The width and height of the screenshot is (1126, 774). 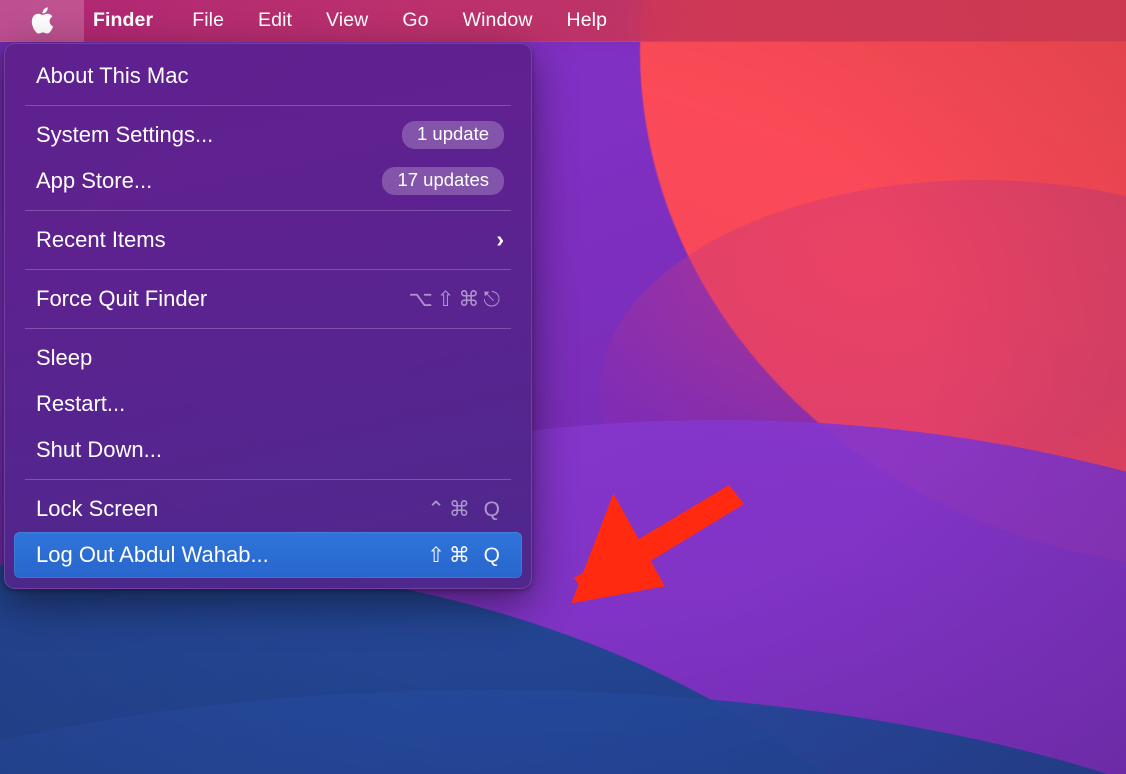 I want to click on menubar-item-file: File, so click(x=208, y=21).